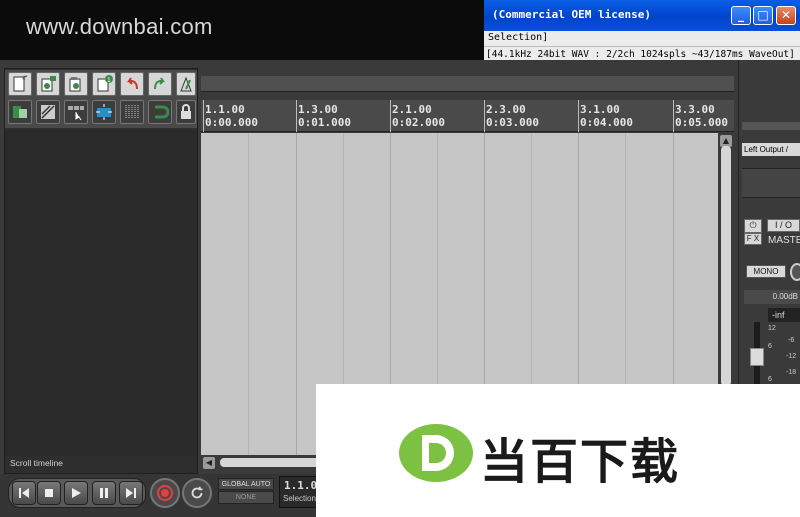  What do you see at coordinates (600, 109) in the screenshot?
I see `ruler-bar-label: 3.1.00` at bounding box center [600, 109].